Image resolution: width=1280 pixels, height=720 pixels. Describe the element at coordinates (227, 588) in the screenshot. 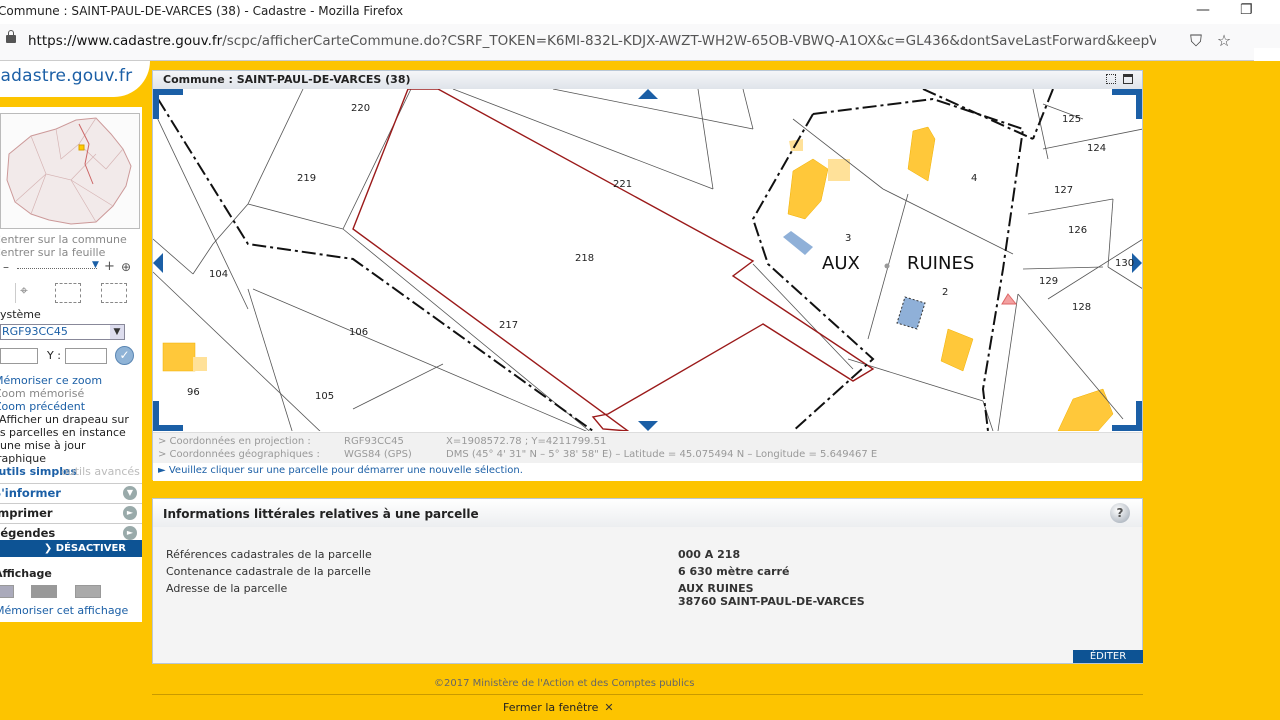

I see `info-label: Adresse de la parcelle` at that location.